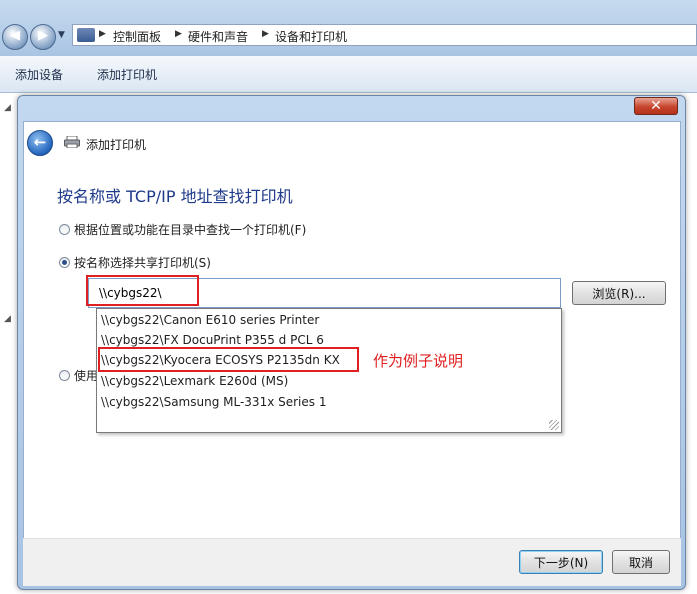 This screenshot has height=594, width=697. I want to click on radio-shared-printer, so click(64, 262).